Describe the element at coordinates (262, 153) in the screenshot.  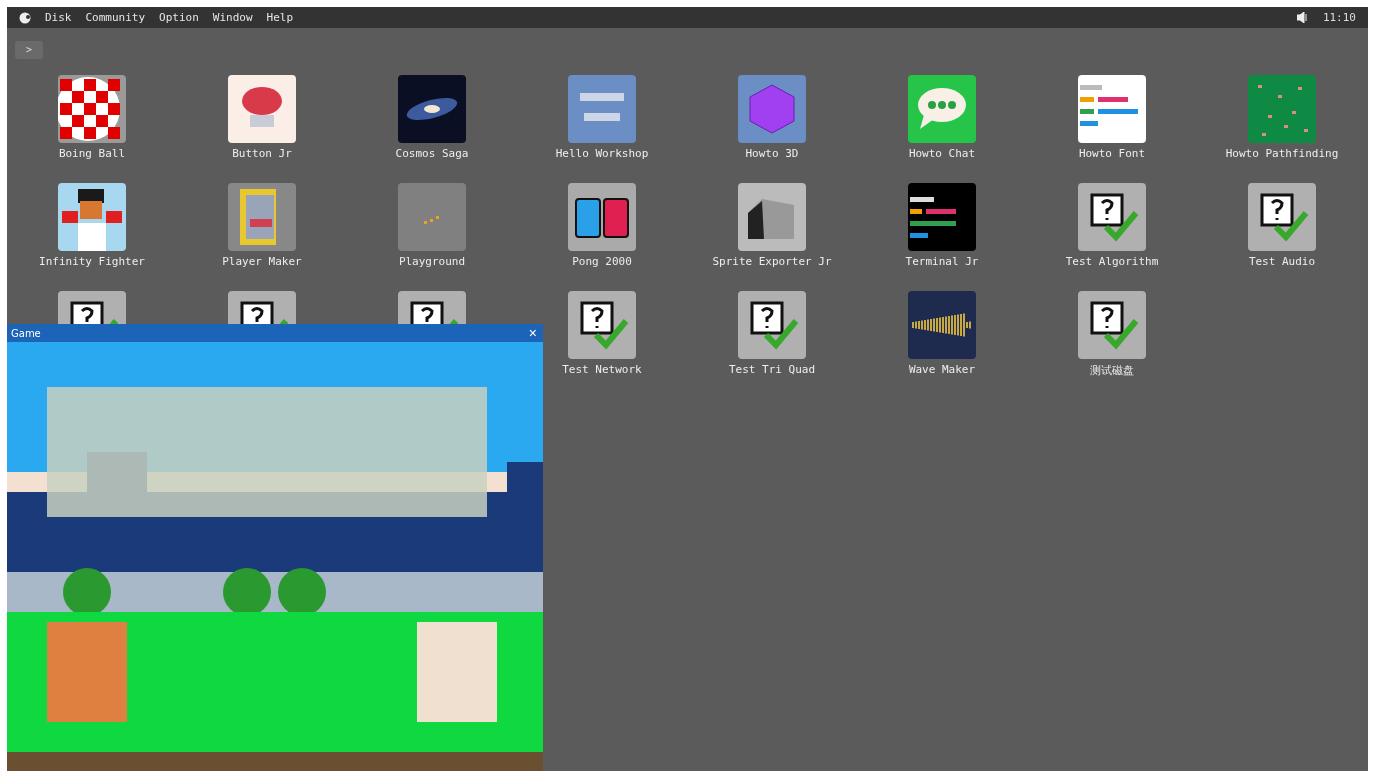
I see `app-label: Button Jr` at that location.